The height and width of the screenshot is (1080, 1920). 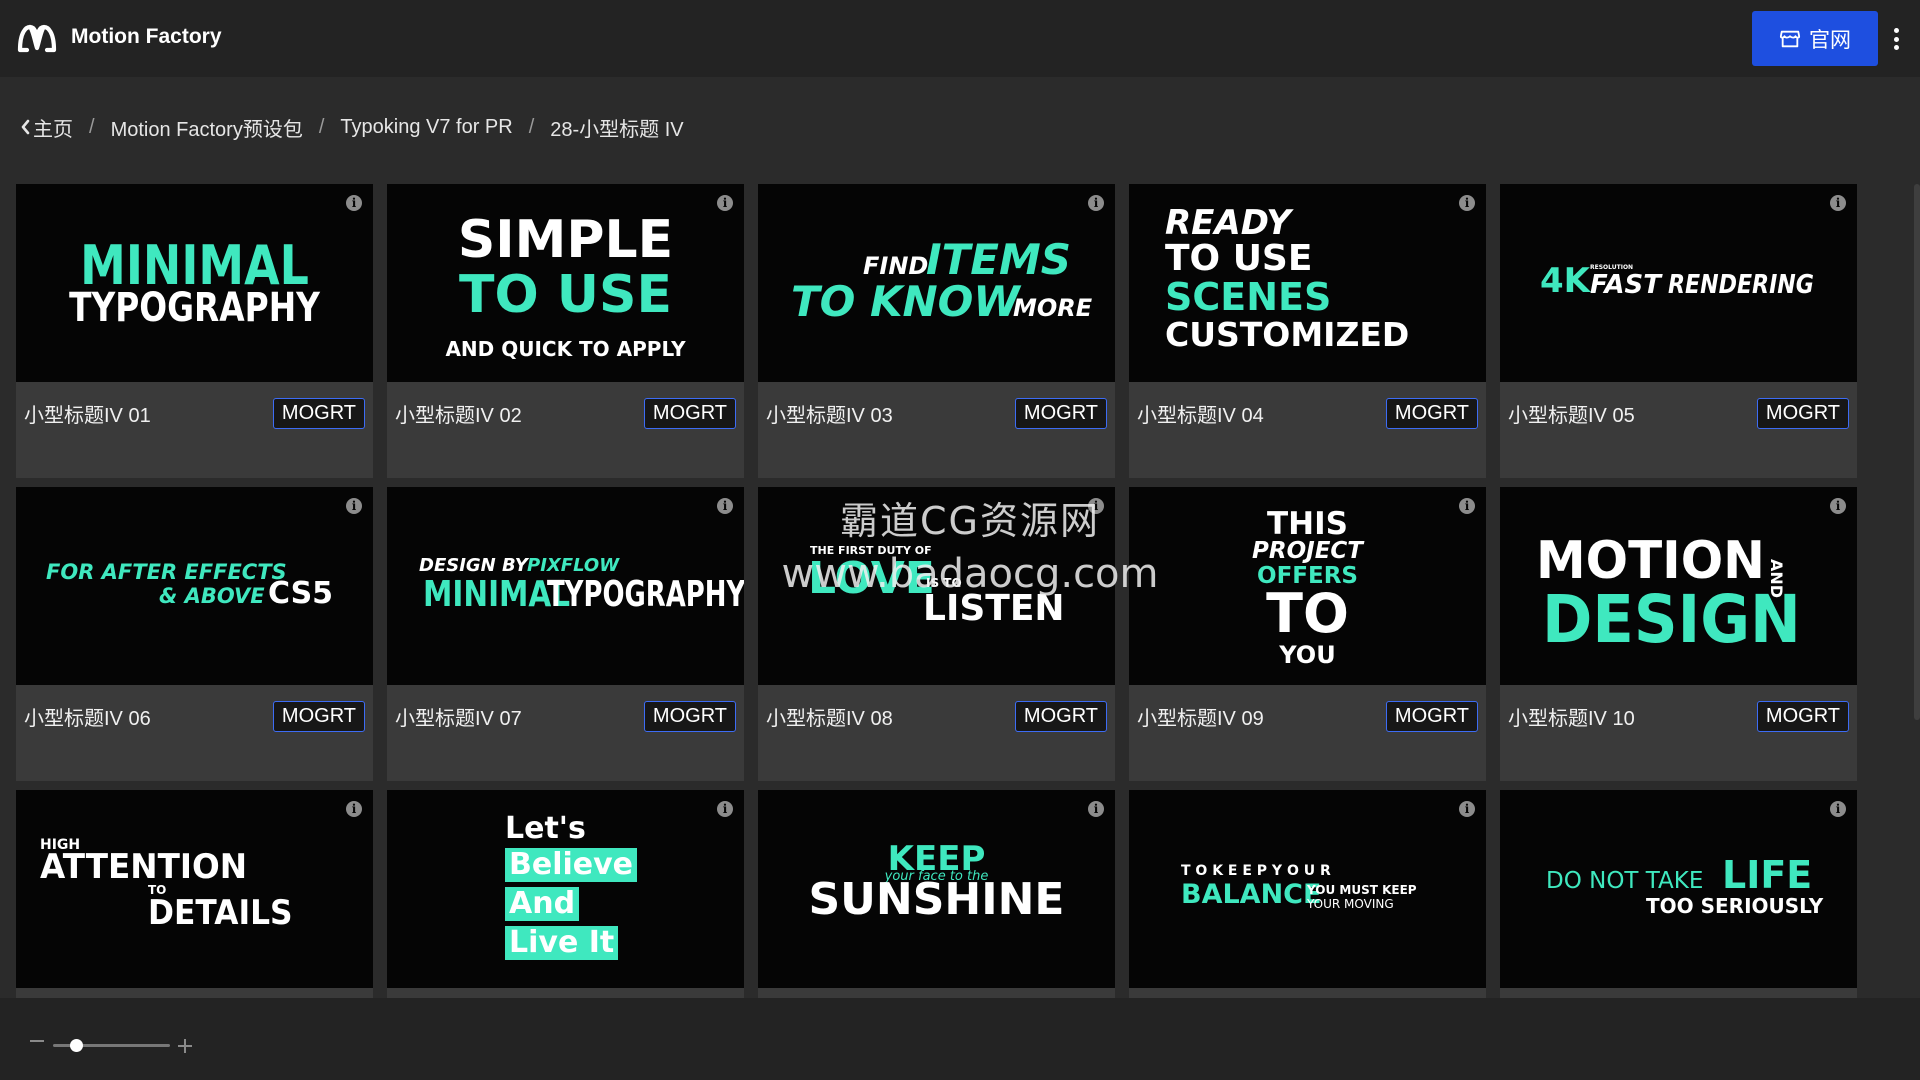 What do you see at coordinates (207, 127) in the screenshot?
I see `breadcrumb-preset-pack: Motion Factory预设包` at bounding box center [207, 127].